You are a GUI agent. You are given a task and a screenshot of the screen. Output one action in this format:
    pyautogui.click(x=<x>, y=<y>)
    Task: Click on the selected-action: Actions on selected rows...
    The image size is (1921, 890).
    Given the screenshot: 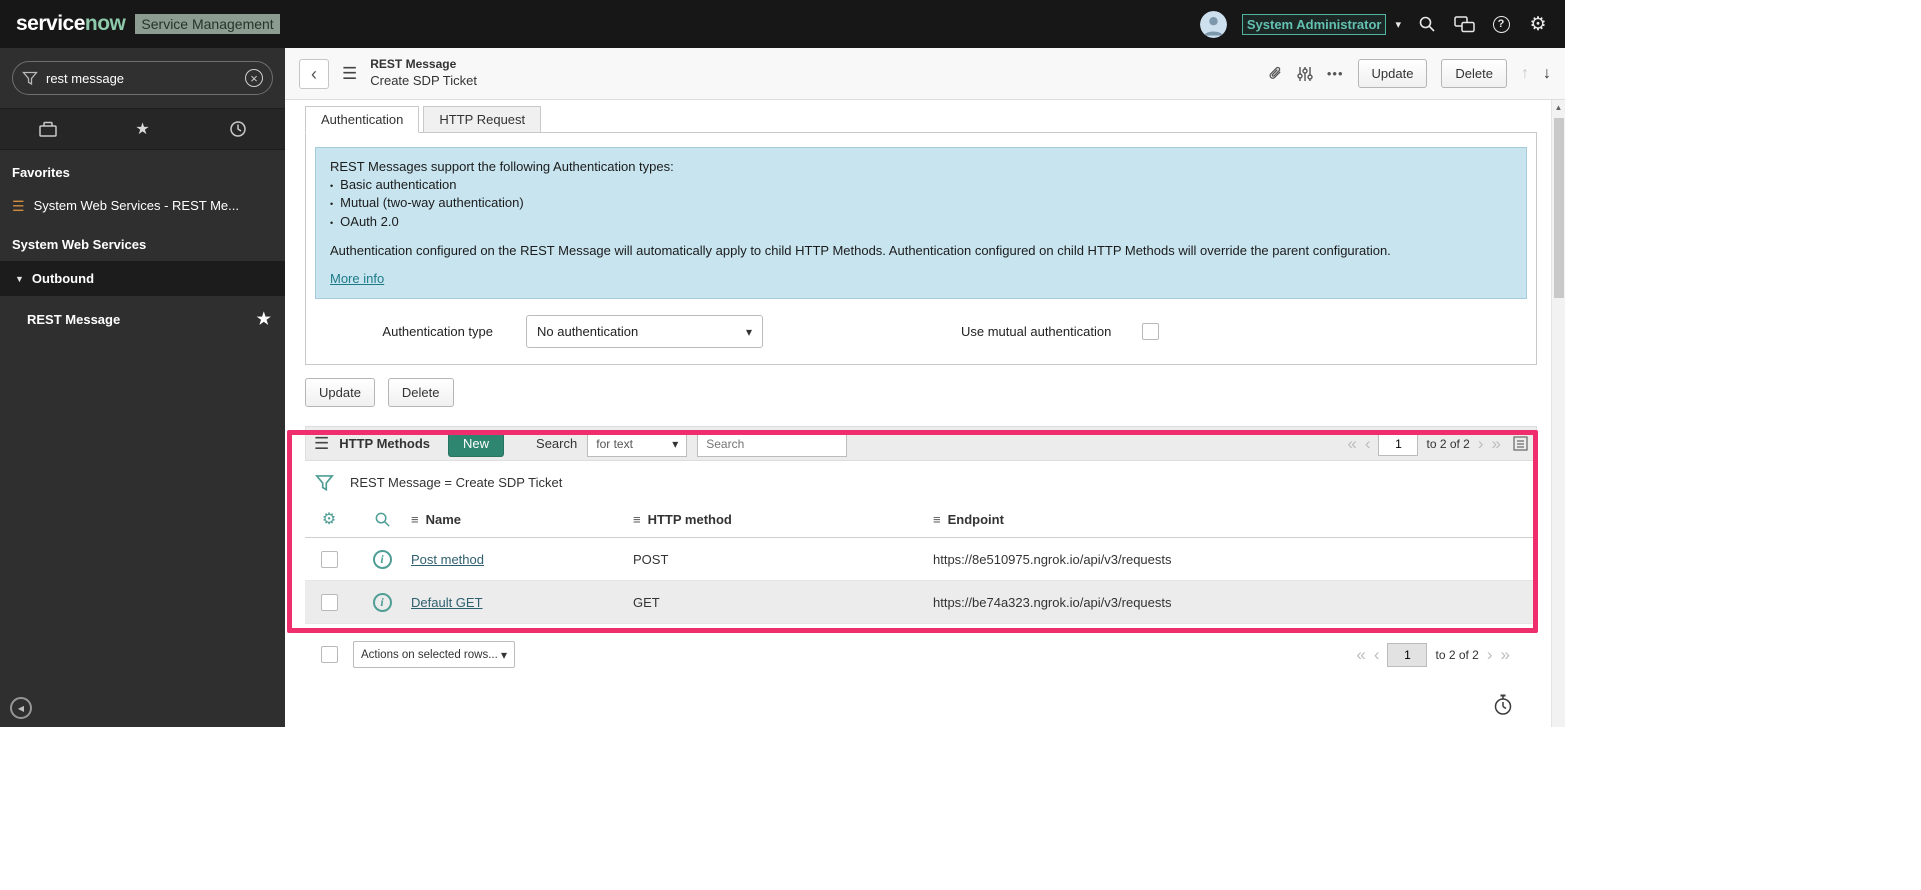 What is the action you would take?
    pyautogui.click(x=429, y=654)
    